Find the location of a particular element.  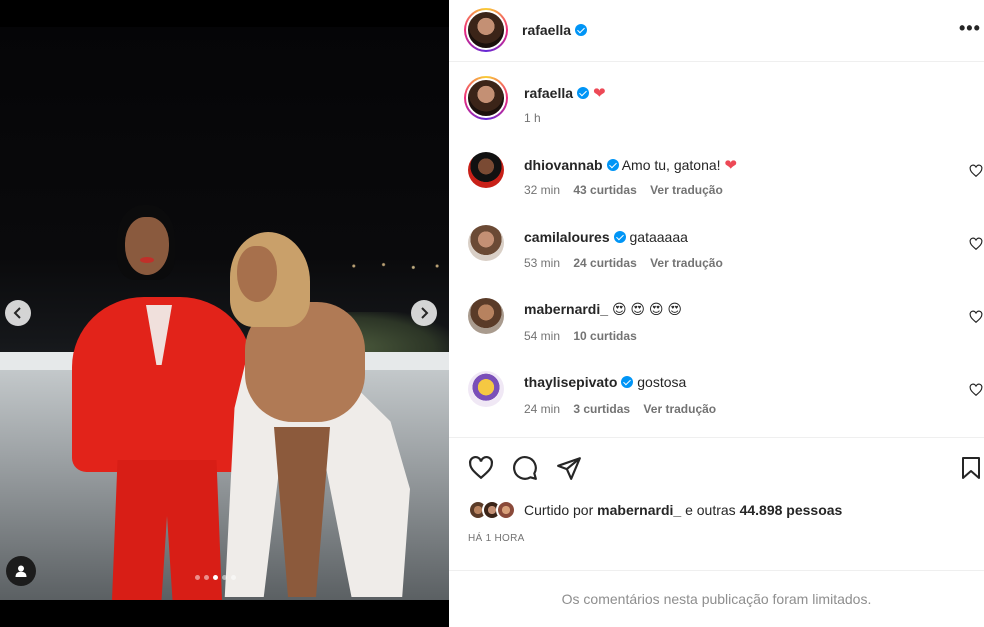

author-avatar is located at coordinates (486, 30).